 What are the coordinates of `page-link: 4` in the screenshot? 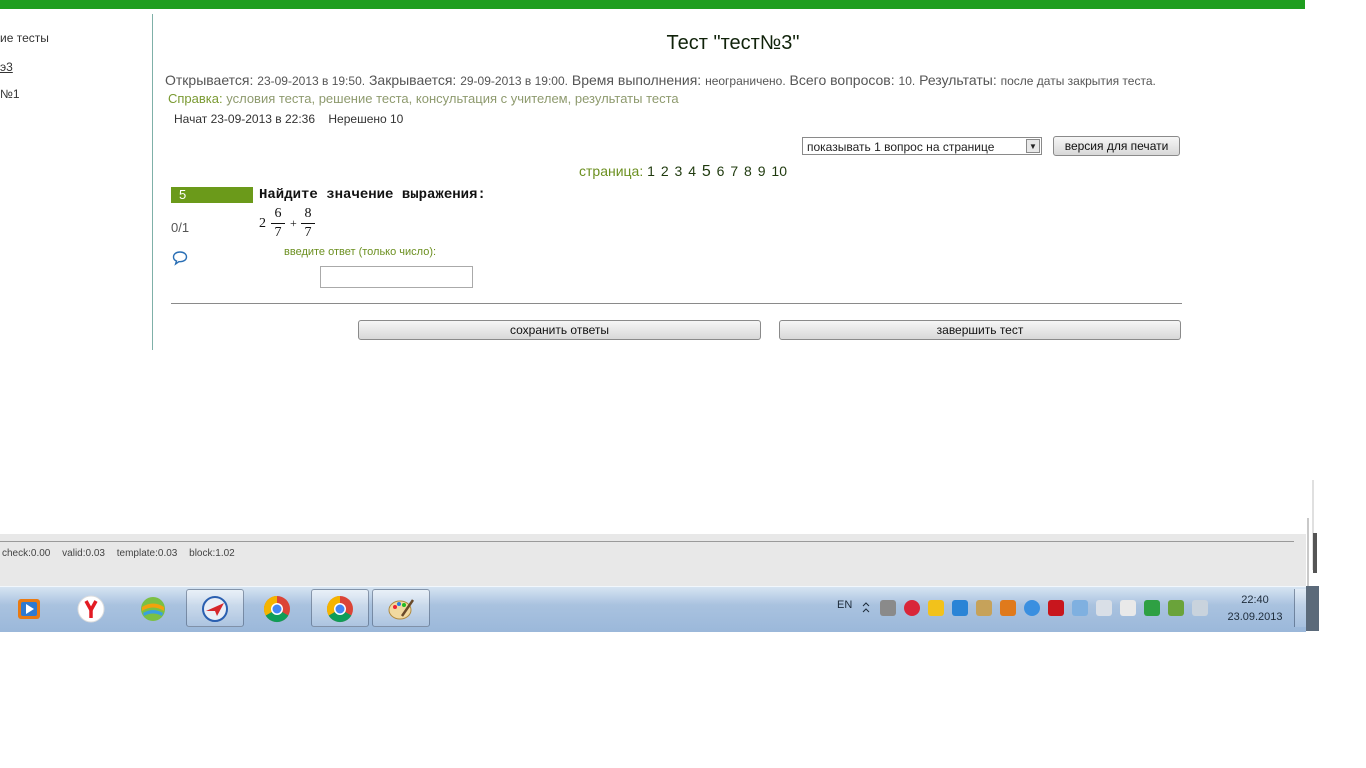 It's located at (692, 171).